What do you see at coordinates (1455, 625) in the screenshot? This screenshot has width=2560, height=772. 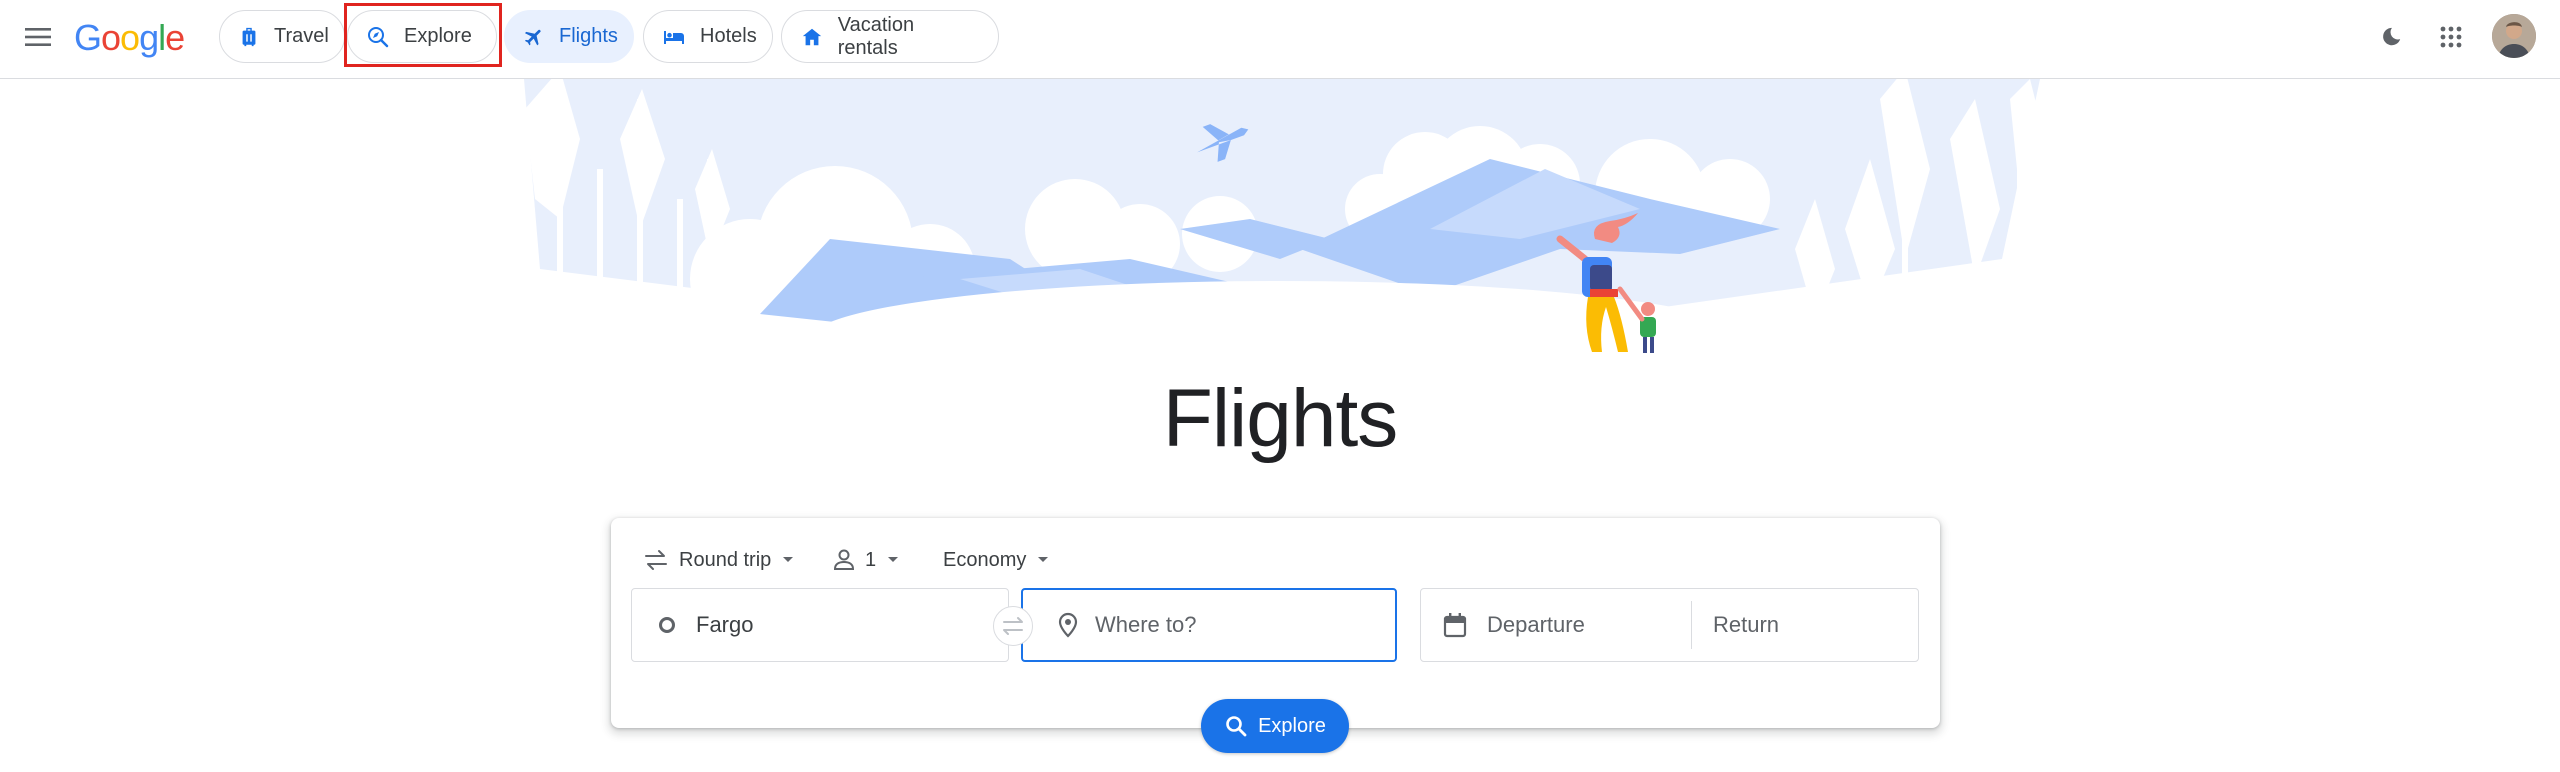 I see `calendar-icon` at bounding box center [1455, 625].